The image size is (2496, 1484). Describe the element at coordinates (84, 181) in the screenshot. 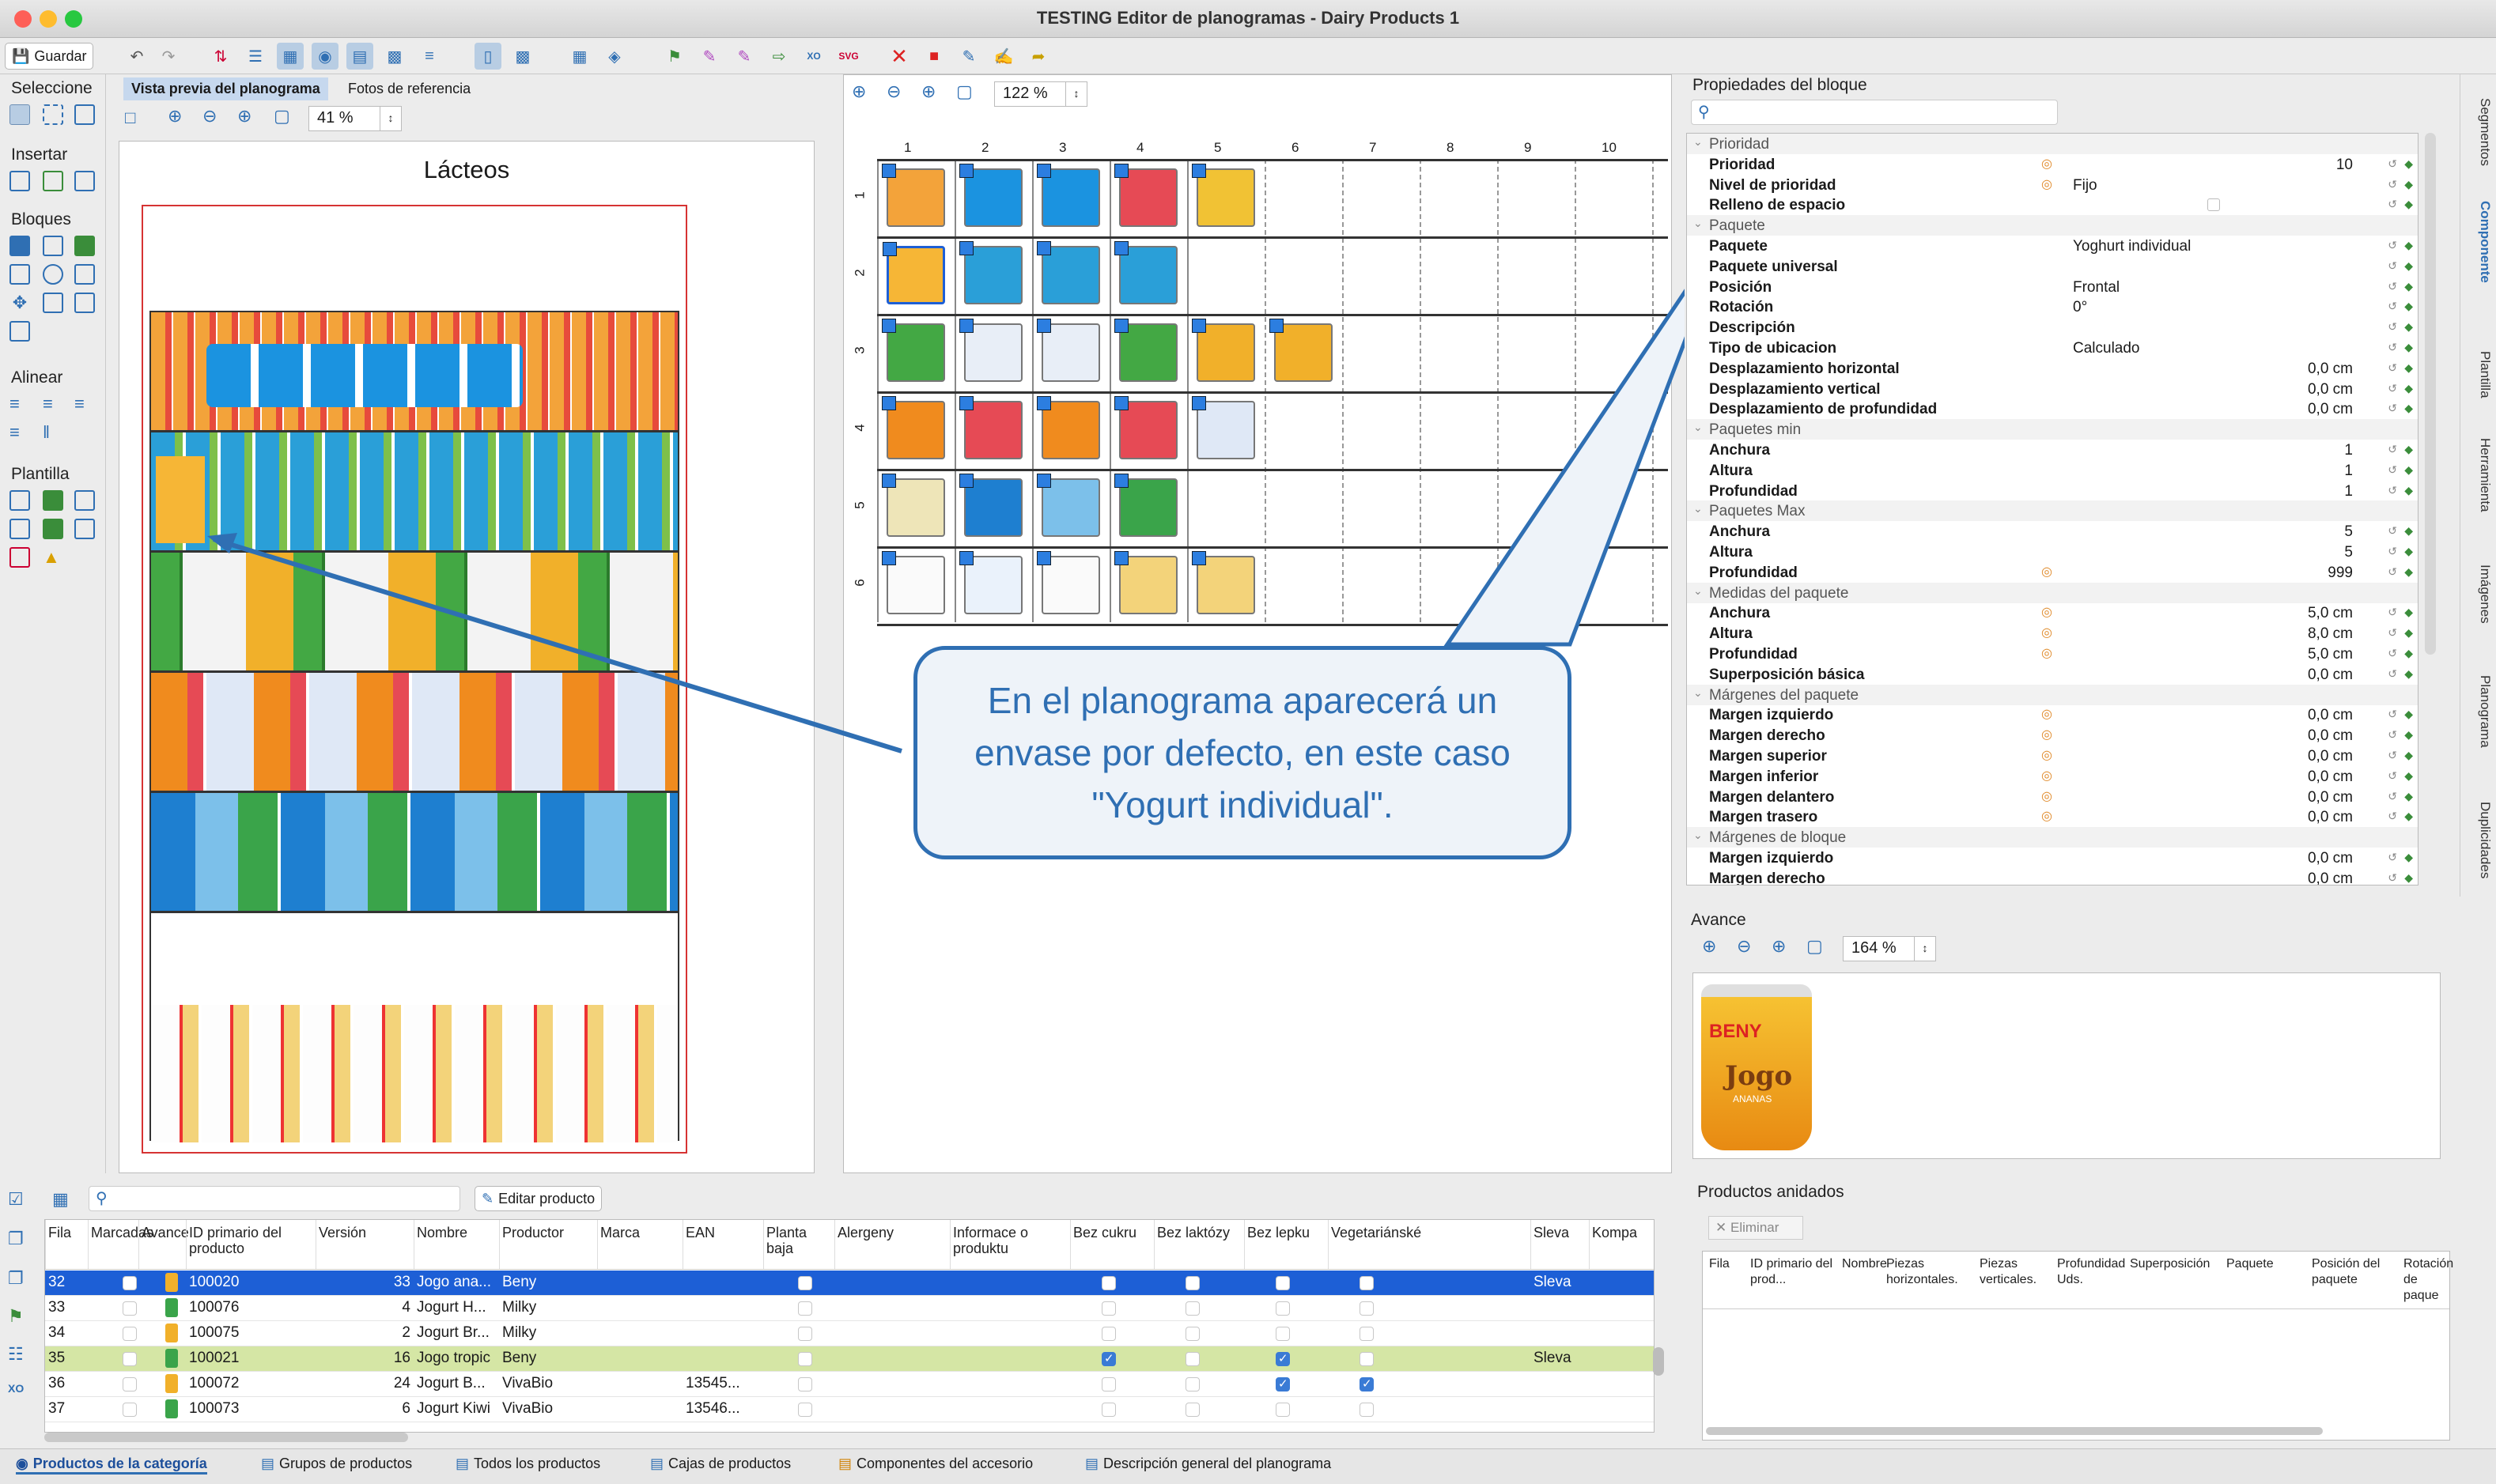

I see `insert-text-icon` at that location.